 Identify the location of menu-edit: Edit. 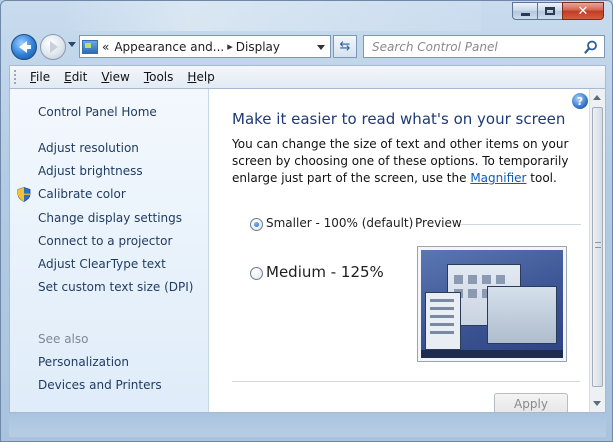
(75, 77).